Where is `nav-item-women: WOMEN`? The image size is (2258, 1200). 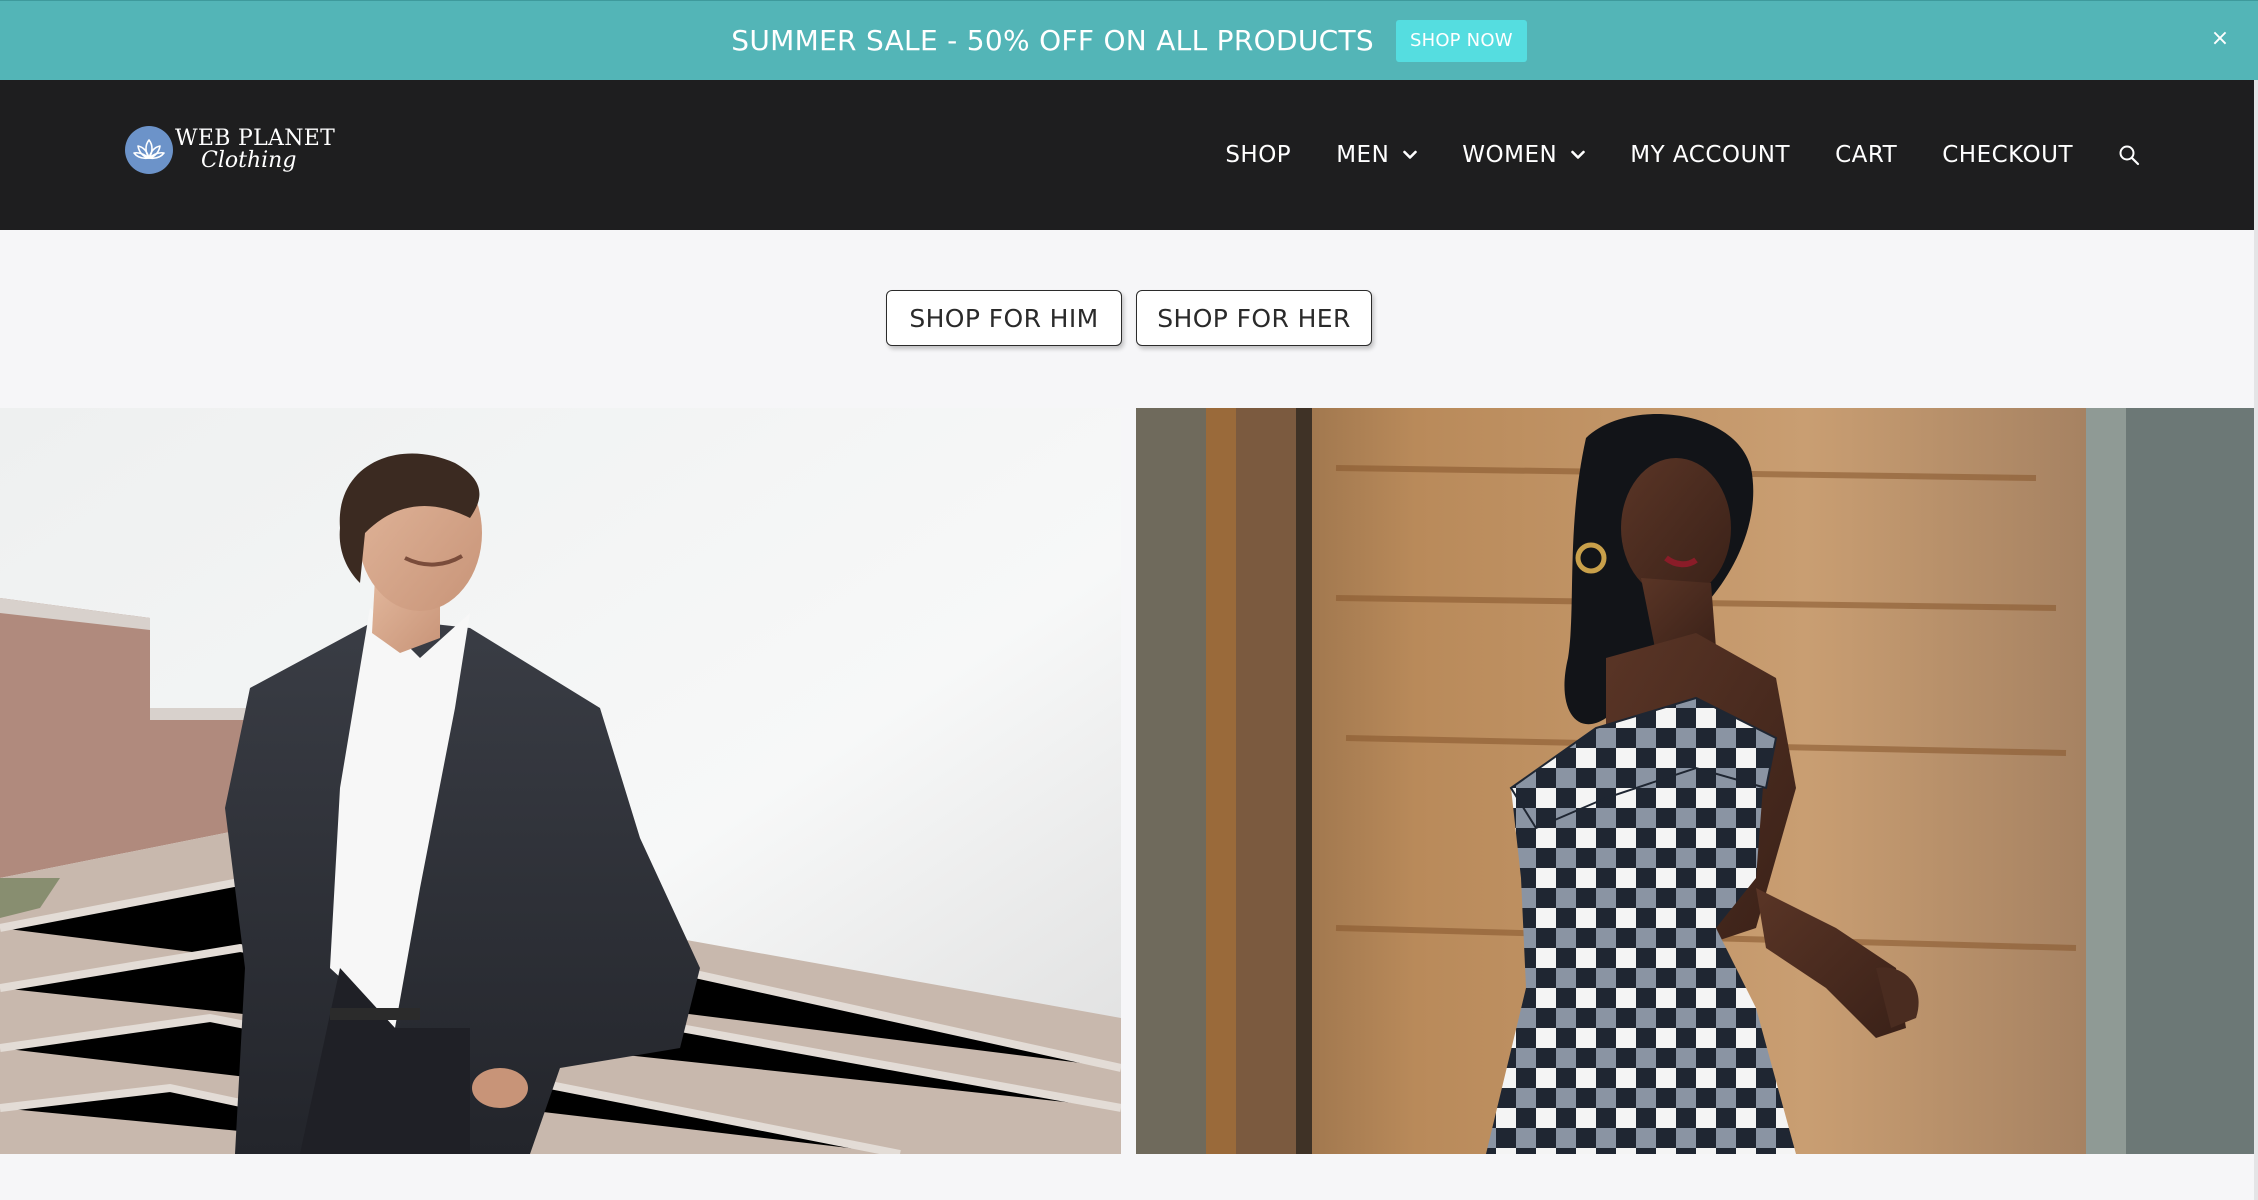 nav-item-women: WOMEN is located at coordinates (1524, 155).